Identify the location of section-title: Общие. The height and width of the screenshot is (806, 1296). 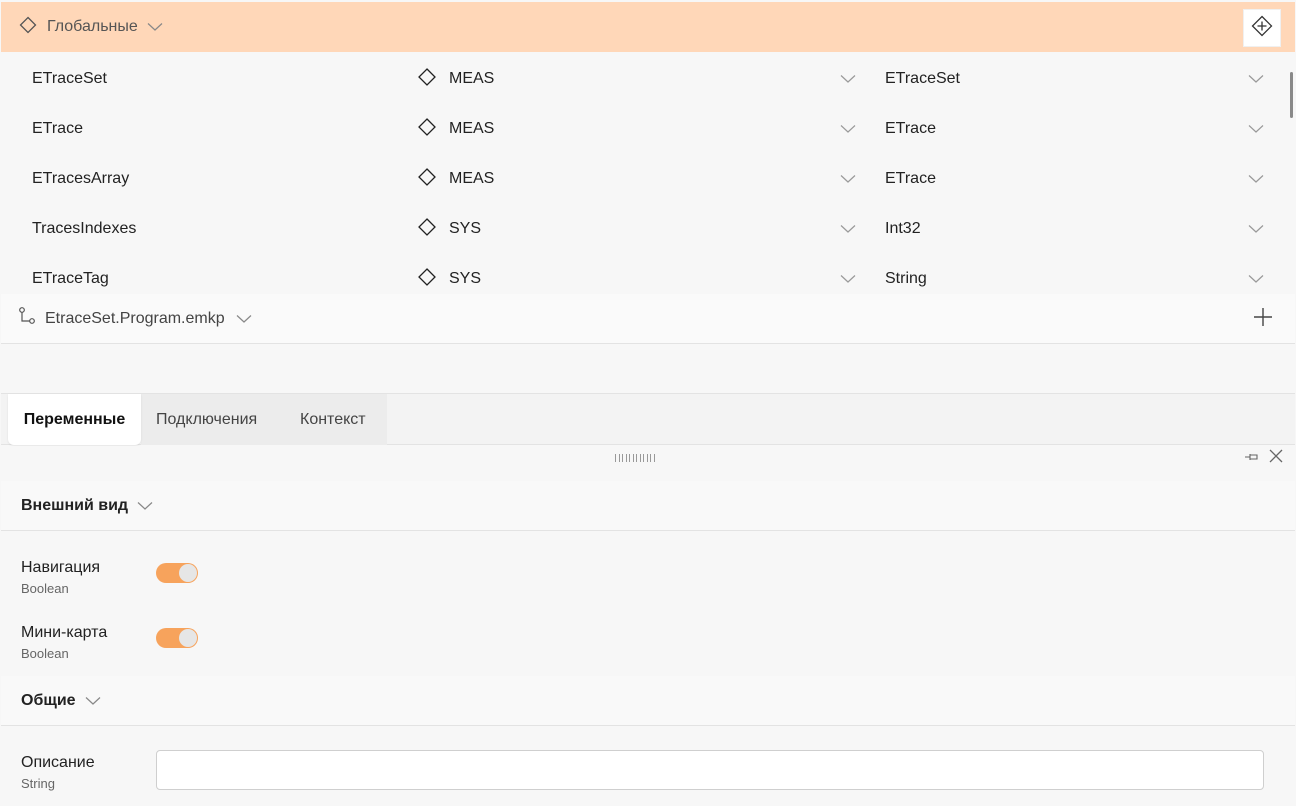
(48, 700).